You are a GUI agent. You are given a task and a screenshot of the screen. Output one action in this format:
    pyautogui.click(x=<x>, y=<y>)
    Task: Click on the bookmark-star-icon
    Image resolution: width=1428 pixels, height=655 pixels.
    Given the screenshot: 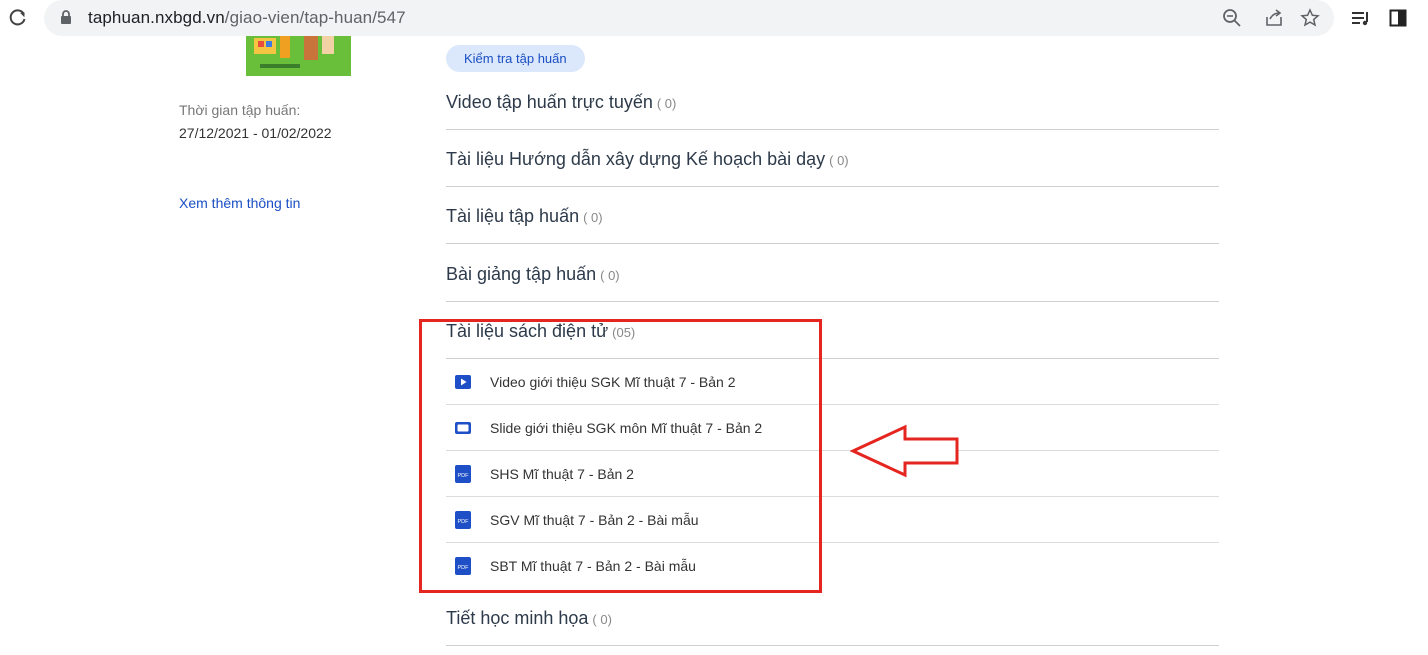 What is the action you would take?
    pyautogui.click(x=1310, y=18)
    